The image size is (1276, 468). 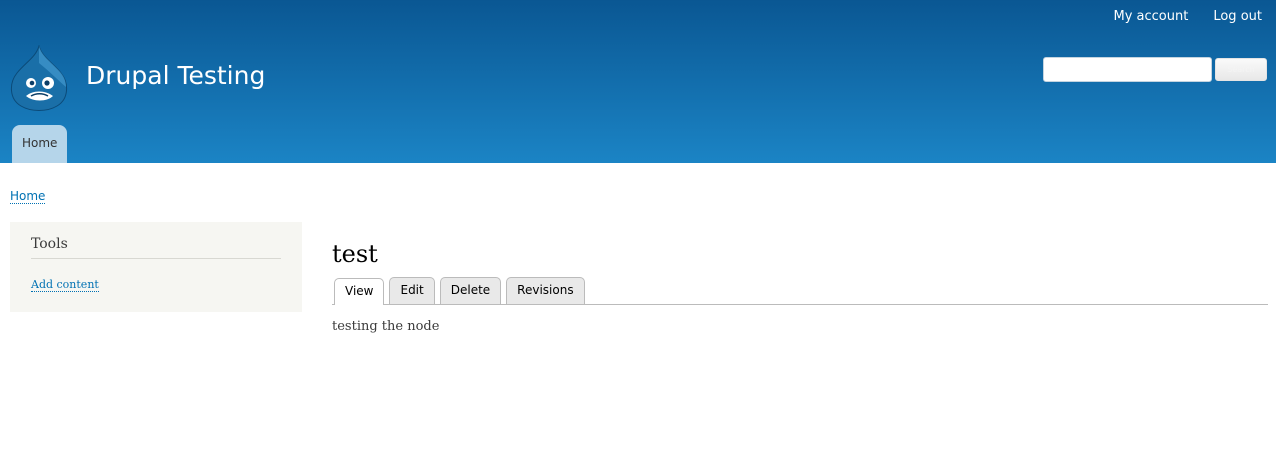 I want to click on breadcrumb: Home, so click(x=28, y=194).